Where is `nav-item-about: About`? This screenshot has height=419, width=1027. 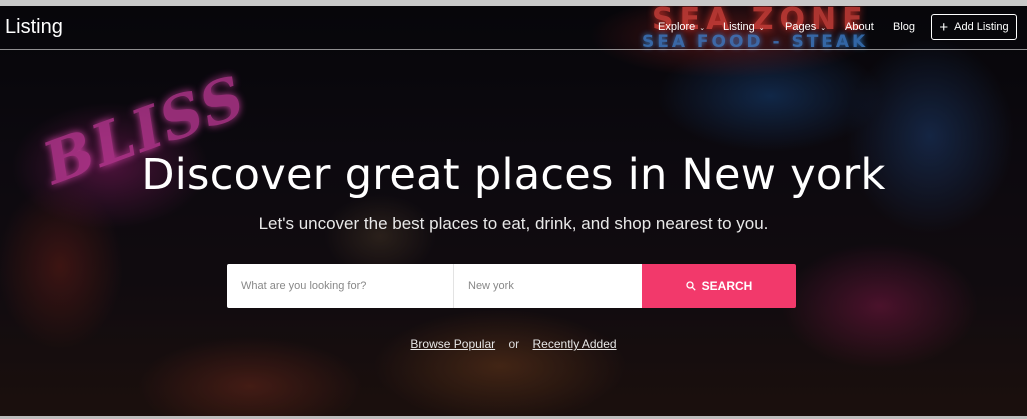
nav-item-about: About is located at coordinates (859, 27).